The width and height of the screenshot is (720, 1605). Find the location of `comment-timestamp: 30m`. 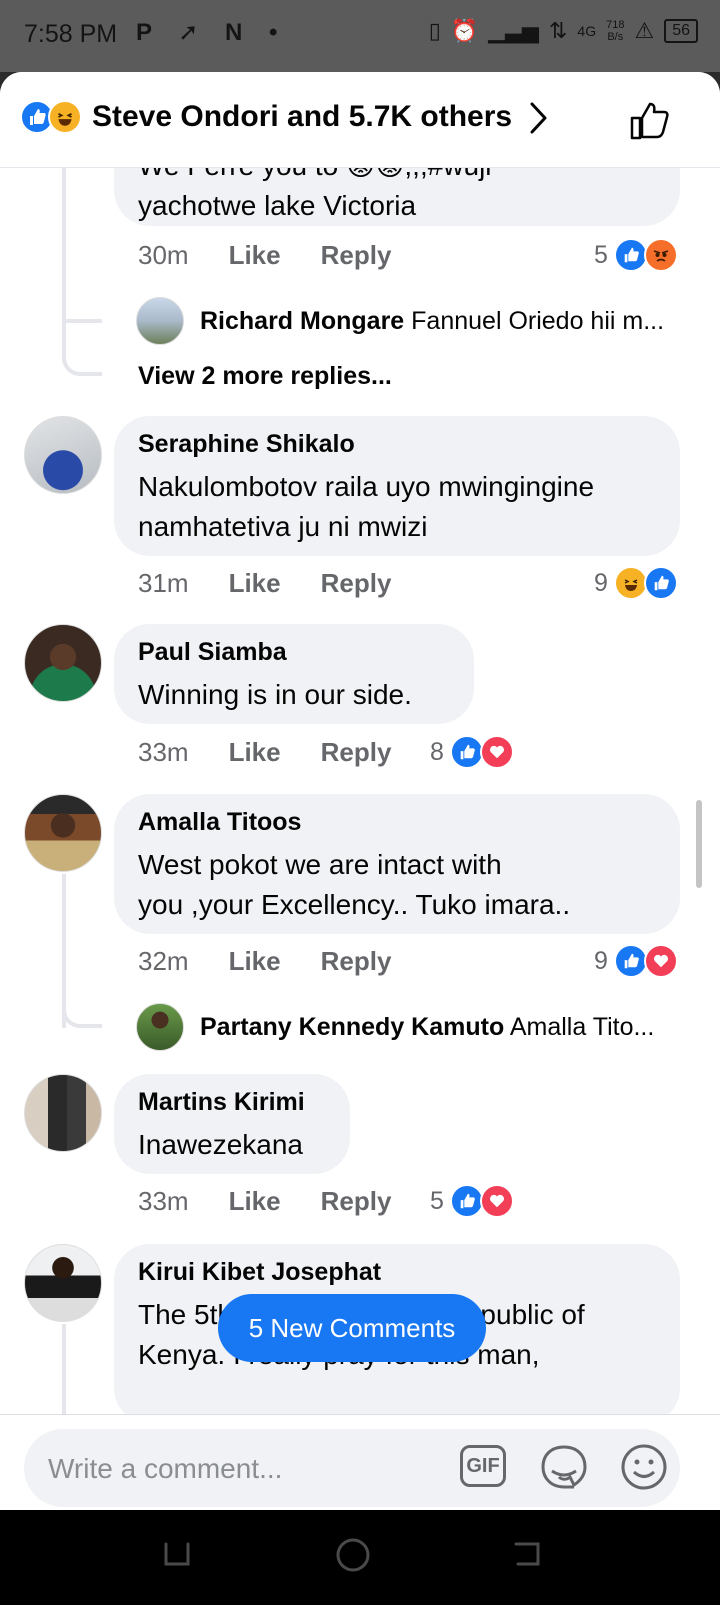

comment-timestamp: 30m is located at coordinates (163, 255).